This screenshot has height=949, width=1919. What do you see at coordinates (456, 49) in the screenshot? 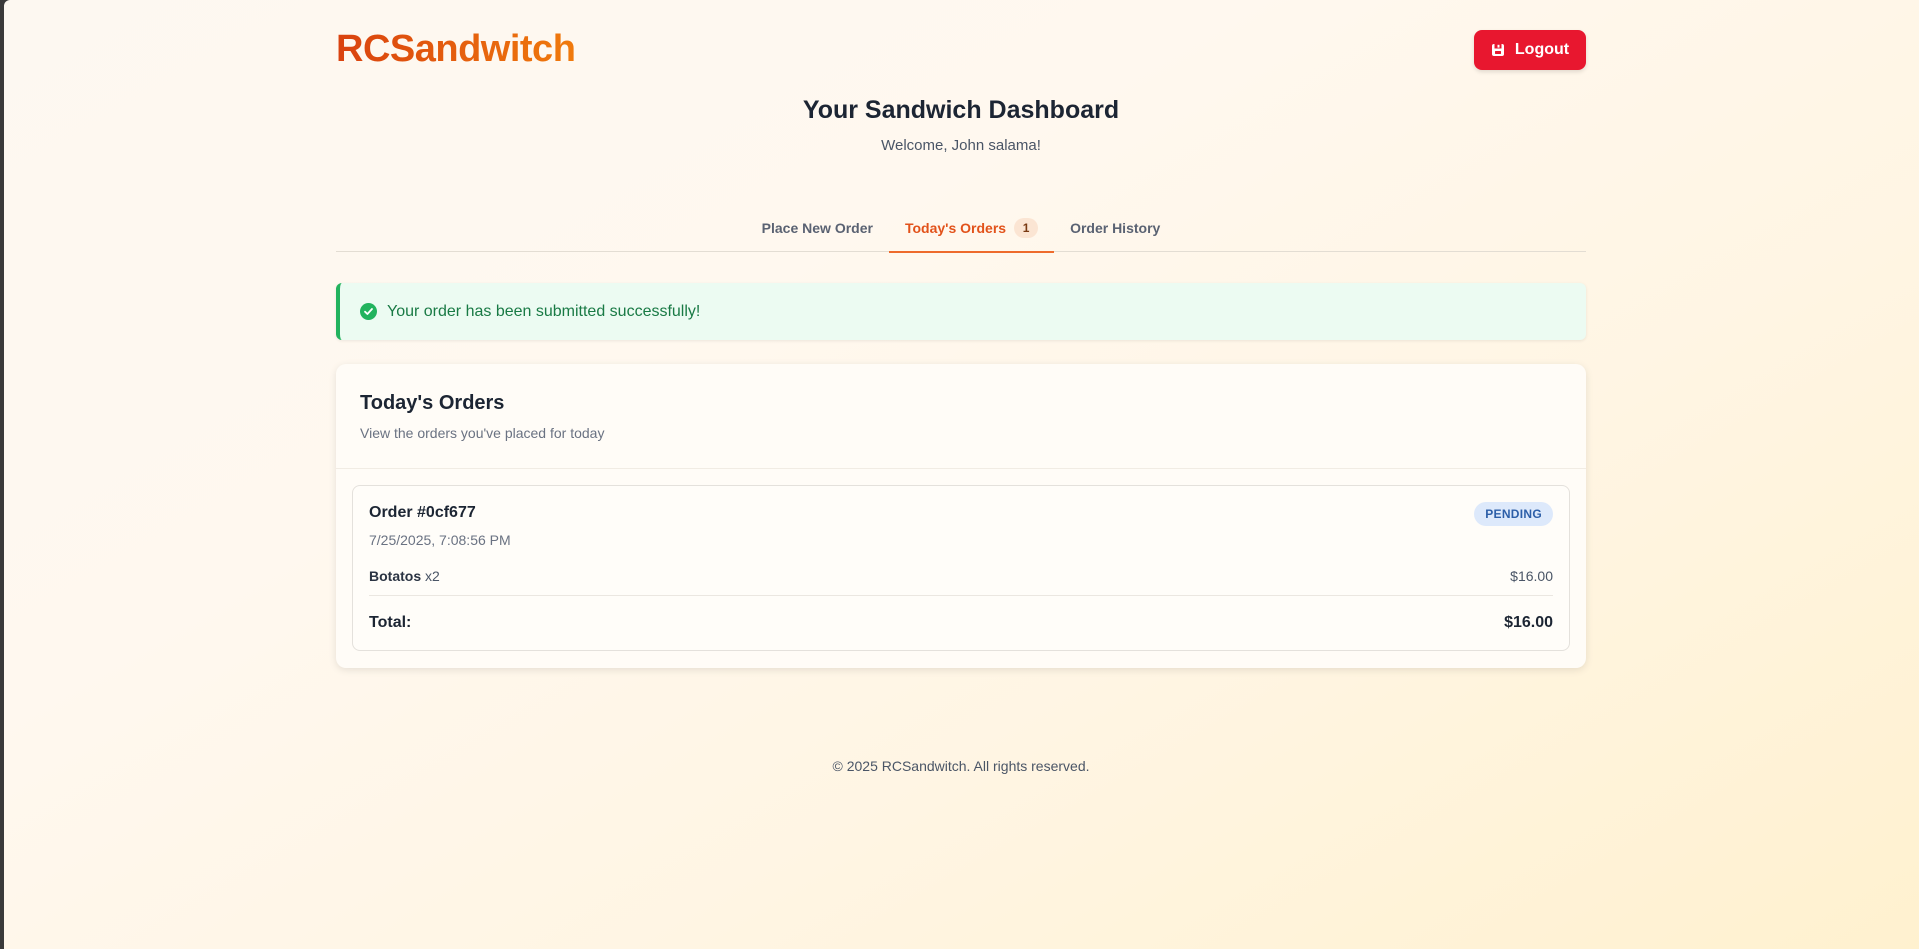
I see `brand-logo: RCSandwitch` at bounding box center [456, 49].